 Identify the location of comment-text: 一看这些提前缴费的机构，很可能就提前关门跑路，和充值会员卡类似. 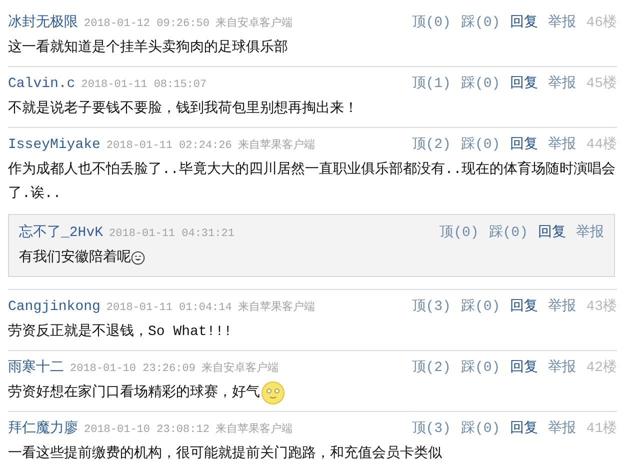
(225, 454).